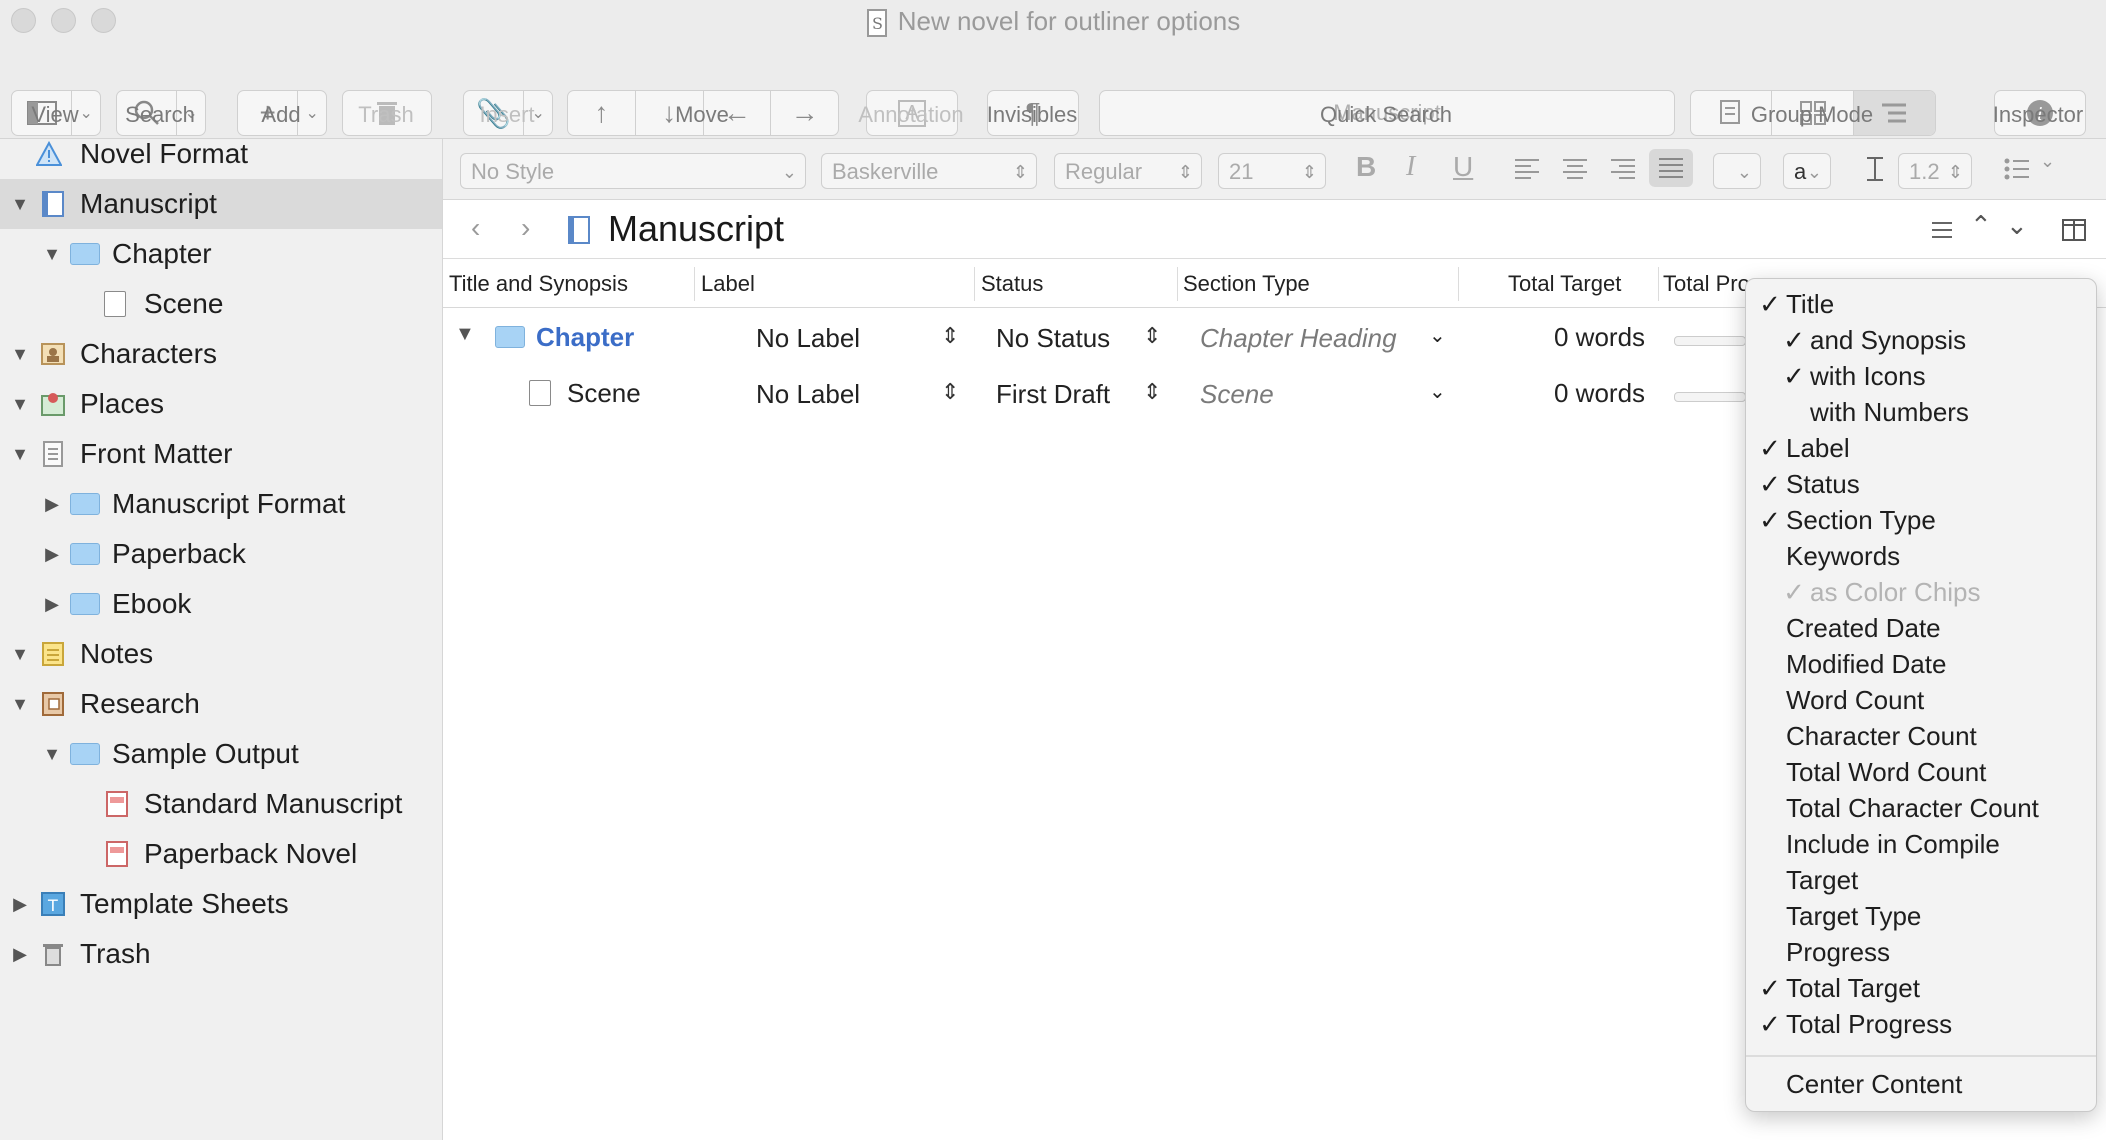  What do you see at coordinates (221, 154) in the screenshot?
I see `binder-item-novel-format: Novel Format` at bounding box center [221, 154].